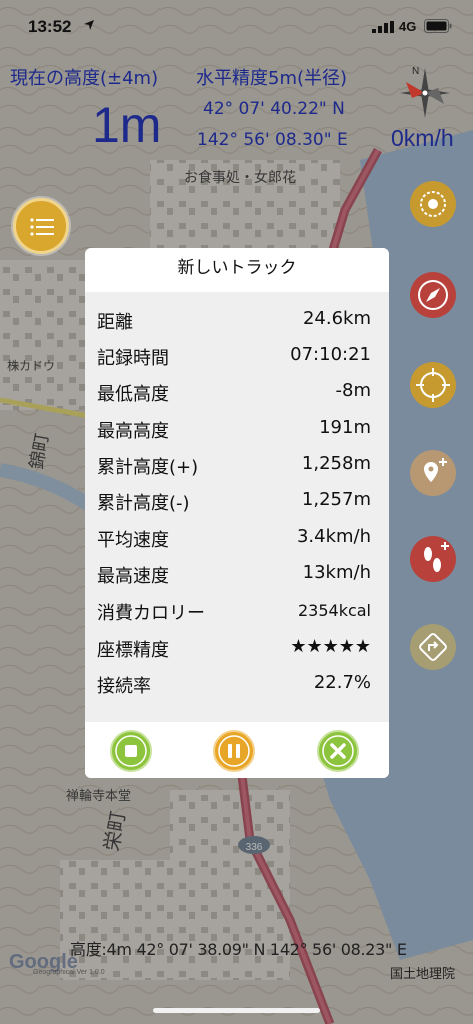 The image size is (473, 1024). I want to click on battery-icon, so click(438, 26).